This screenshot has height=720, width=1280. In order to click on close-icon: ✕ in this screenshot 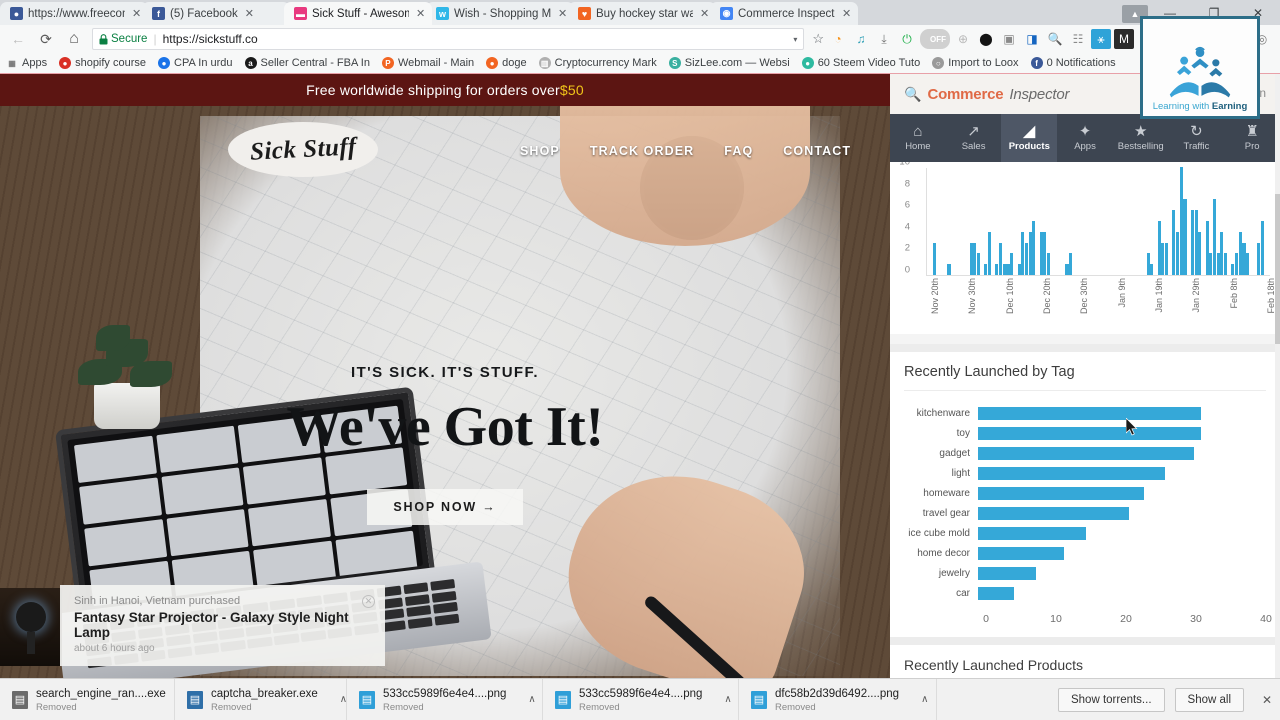, I will do `click(368, 601)`.